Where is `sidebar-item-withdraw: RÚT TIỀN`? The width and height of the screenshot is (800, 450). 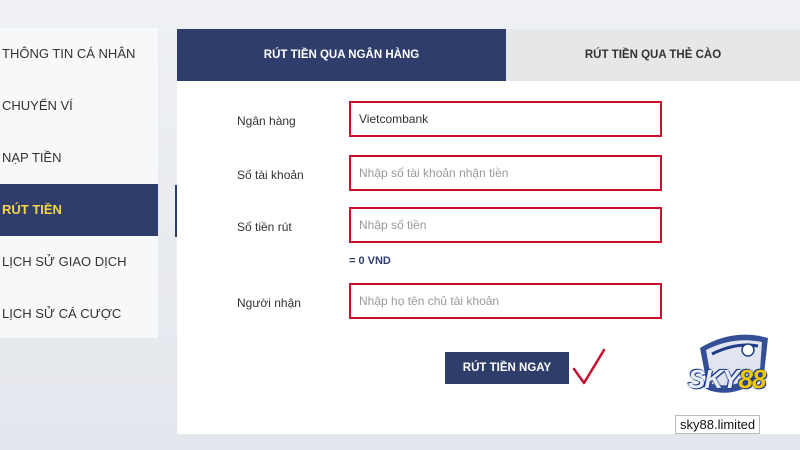 sidebar-item-withdraw: RÚT TIỀN is located at coordinates (79, 210).